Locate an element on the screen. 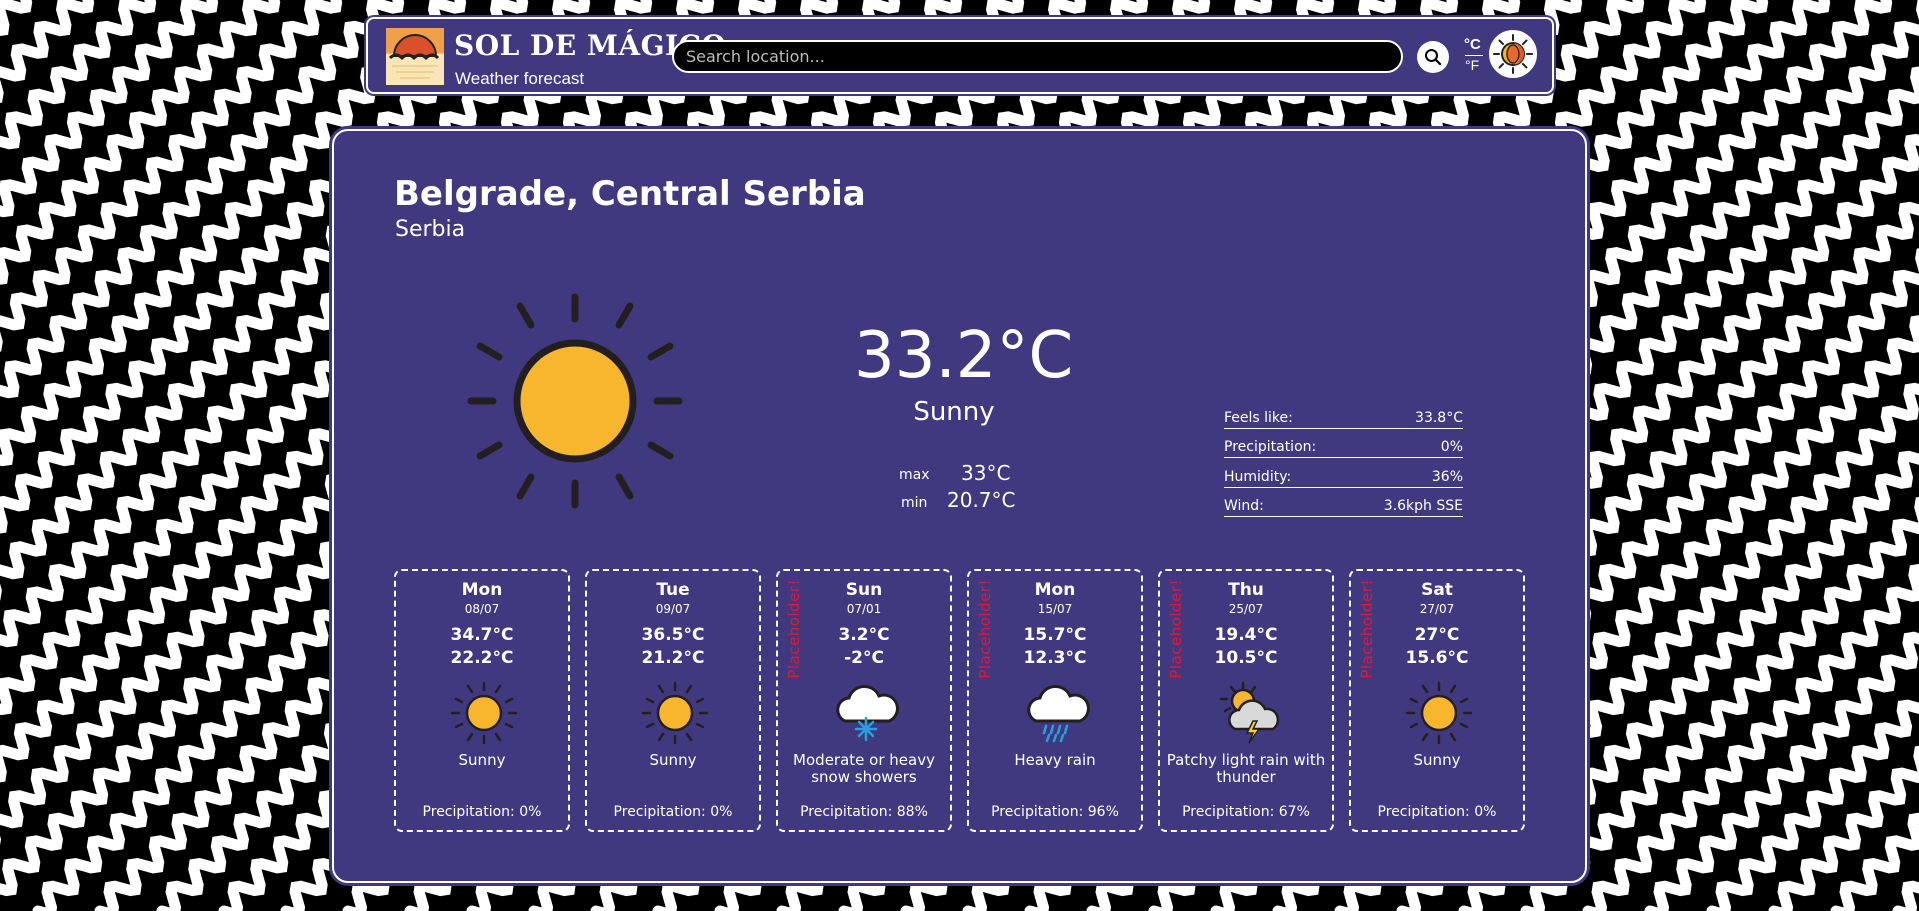 This screenshot has width=1919, height=911. search-icon is located at coordinates (1433, 57).